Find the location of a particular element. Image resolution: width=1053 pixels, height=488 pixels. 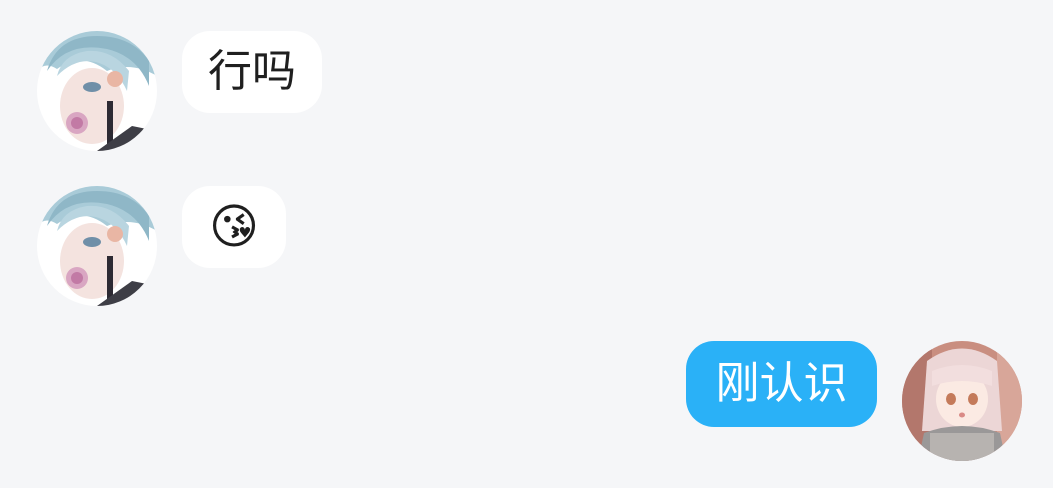

message-bubble-outgoing: 刚认识 is located at coordinates (781, 384).